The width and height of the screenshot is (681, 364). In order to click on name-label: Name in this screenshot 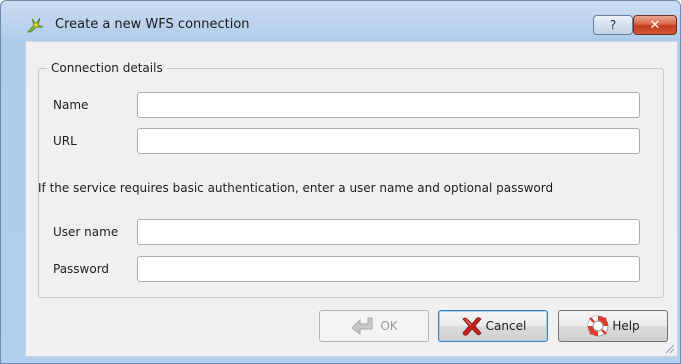, I will do `click(71, 105)`.